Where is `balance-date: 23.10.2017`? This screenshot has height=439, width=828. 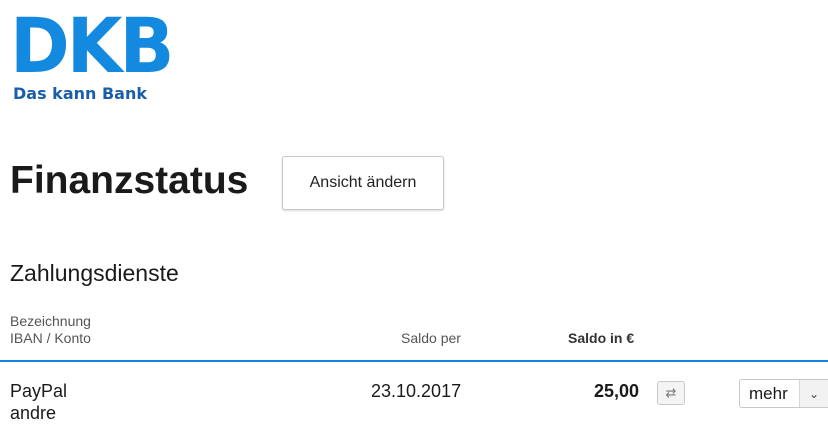
balance-date: 23.10.2017 is located at coordinates (416, 391).